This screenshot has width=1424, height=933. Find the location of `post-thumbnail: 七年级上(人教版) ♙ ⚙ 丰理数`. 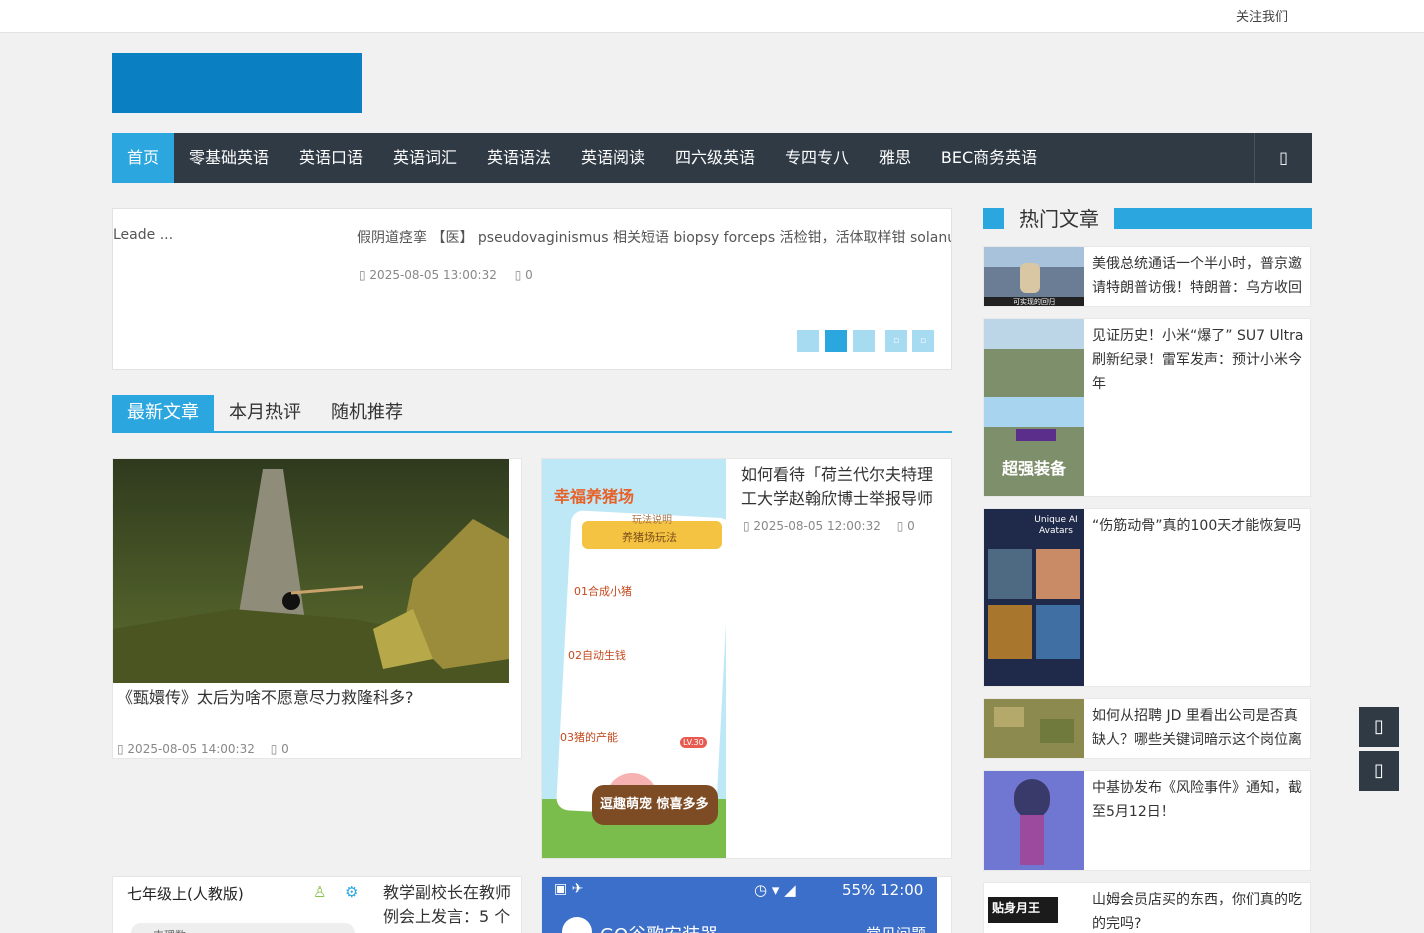

post-thumbnail: 七年级上(人教版) ♙ ⚙ 丰理数 is located at coordinates (244, 905).